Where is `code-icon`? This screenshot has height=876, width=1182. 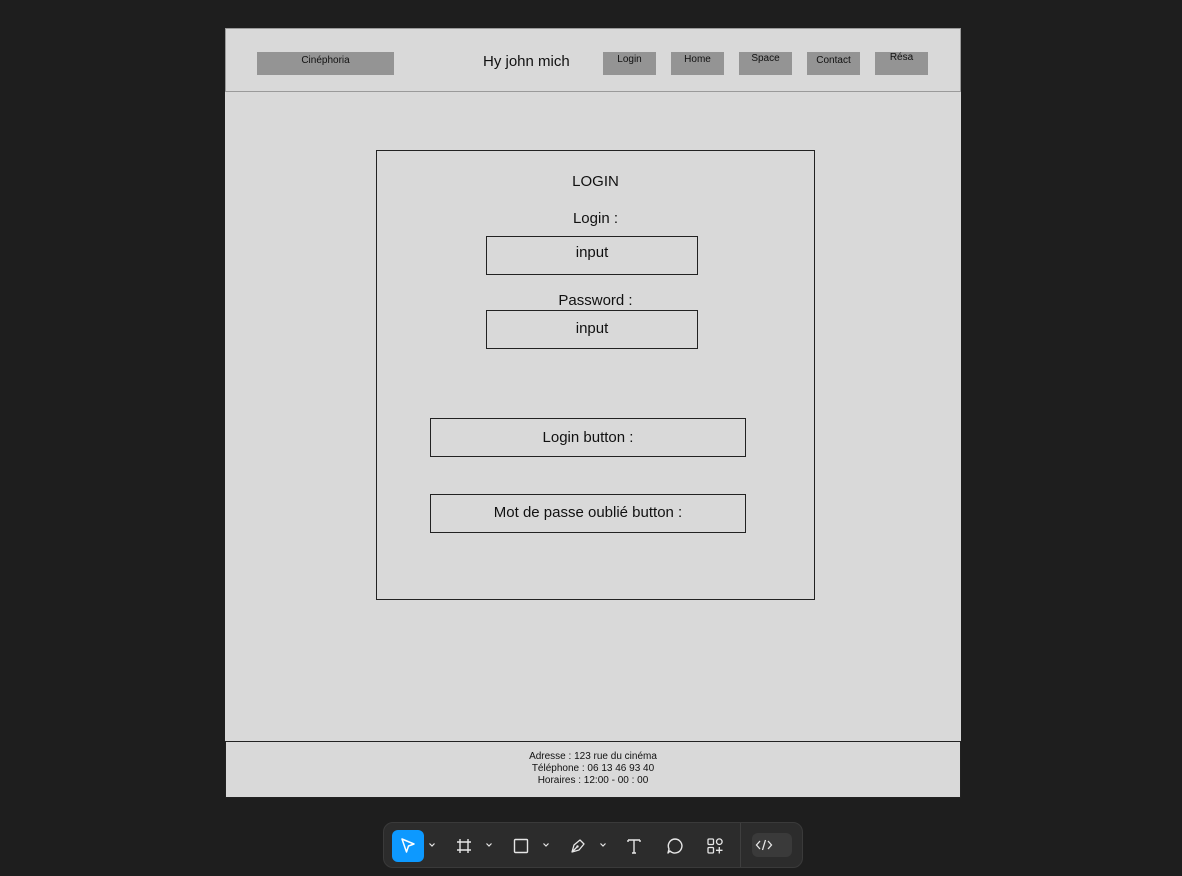
code-icon is located at coordinates (764, 845).